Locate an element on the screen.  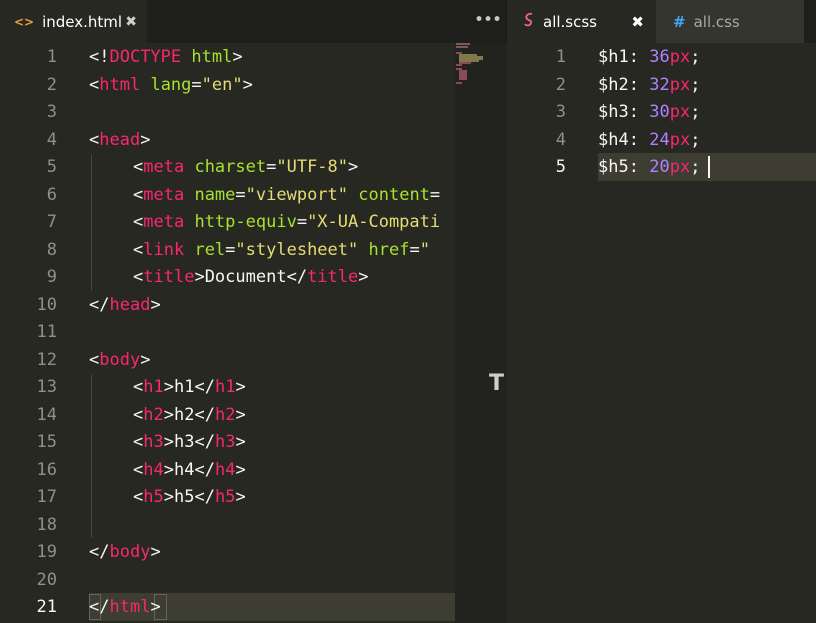
line-number: 19 is located at coordinates (46, 552).